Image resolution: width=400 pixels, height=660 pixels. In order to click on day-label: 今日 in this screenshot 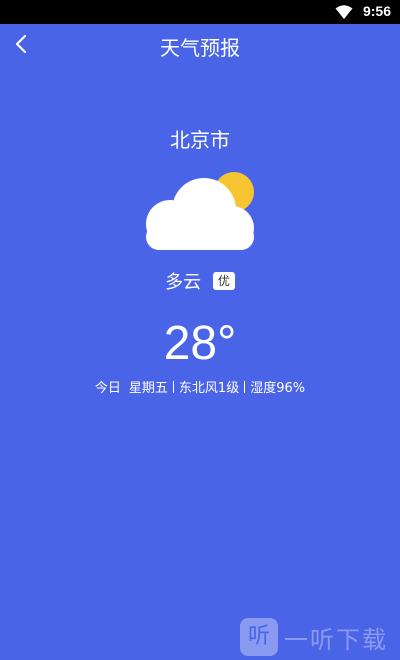, I will do `click(107, 388)`.